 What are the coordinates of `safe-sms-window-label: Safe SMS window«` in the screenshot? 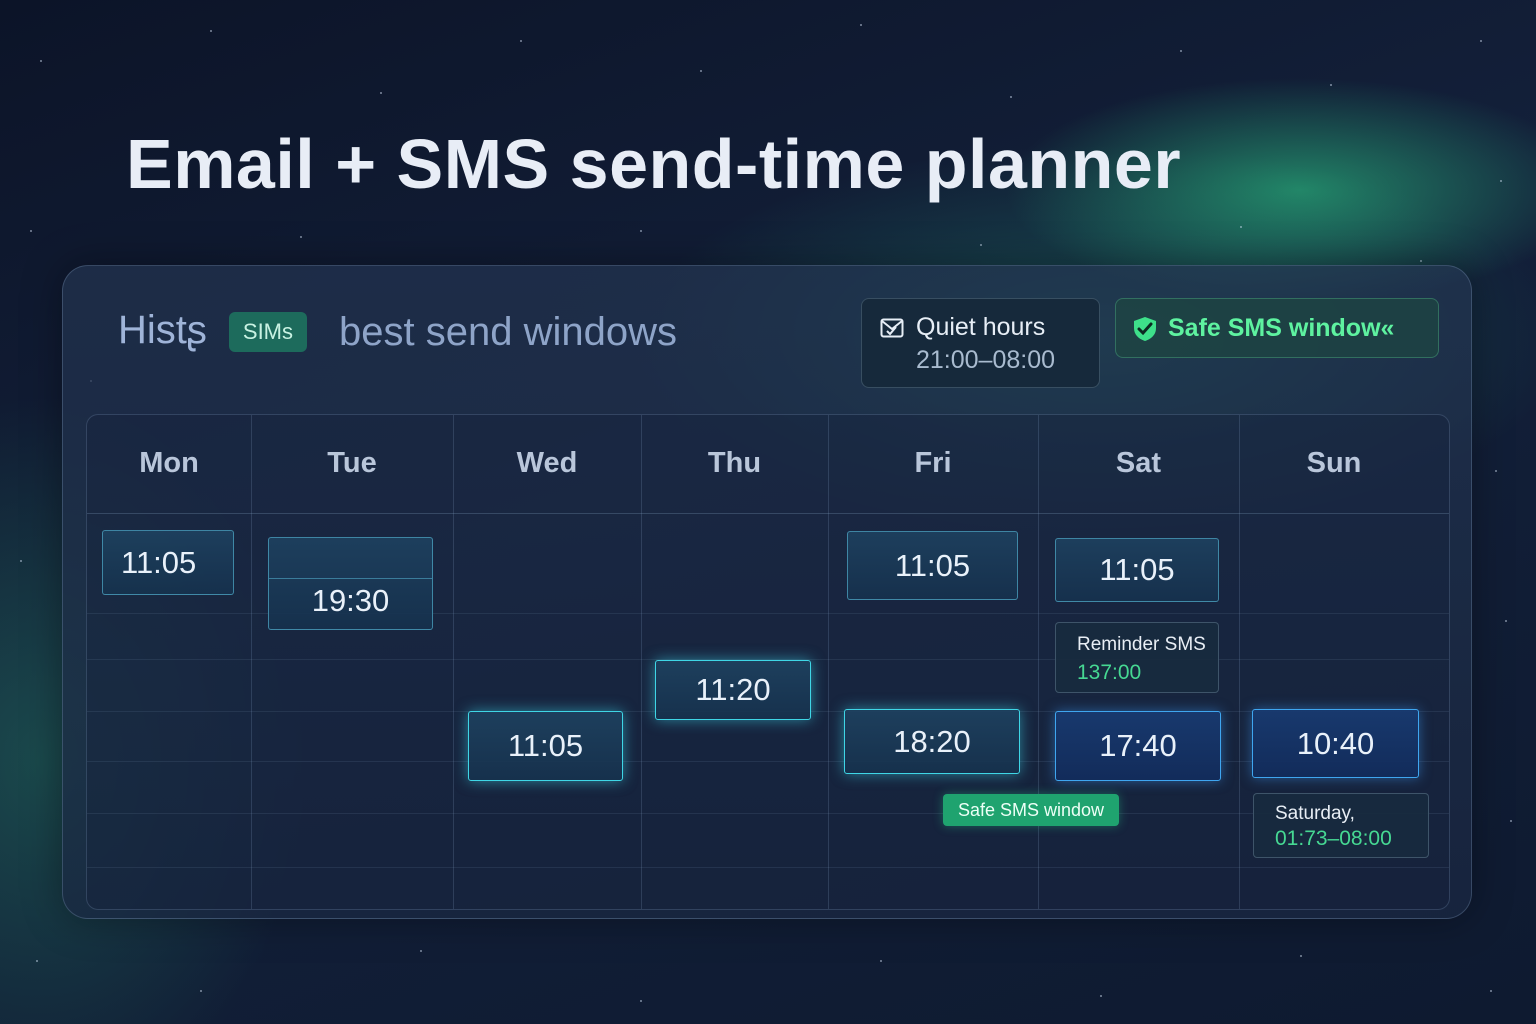 It's located at (1281, 328).